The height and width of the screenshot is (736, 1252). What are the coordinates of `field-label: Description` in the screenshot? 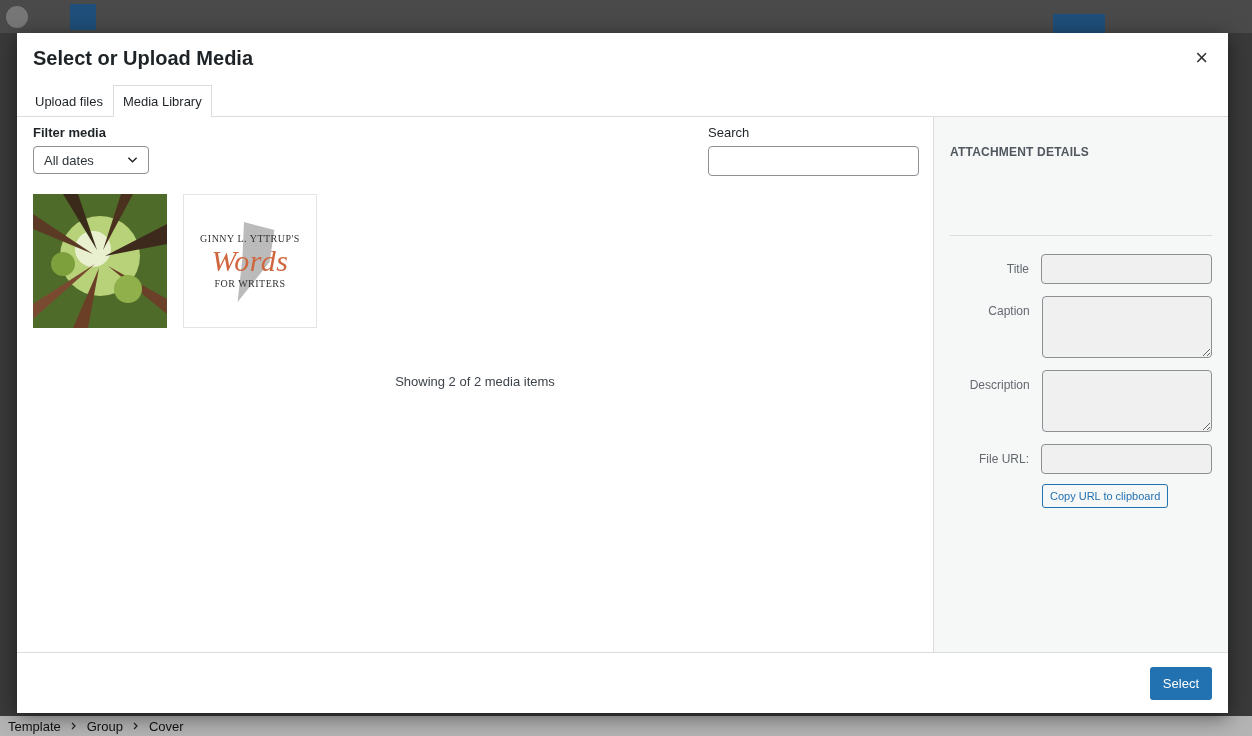 It's located at (999, 384).